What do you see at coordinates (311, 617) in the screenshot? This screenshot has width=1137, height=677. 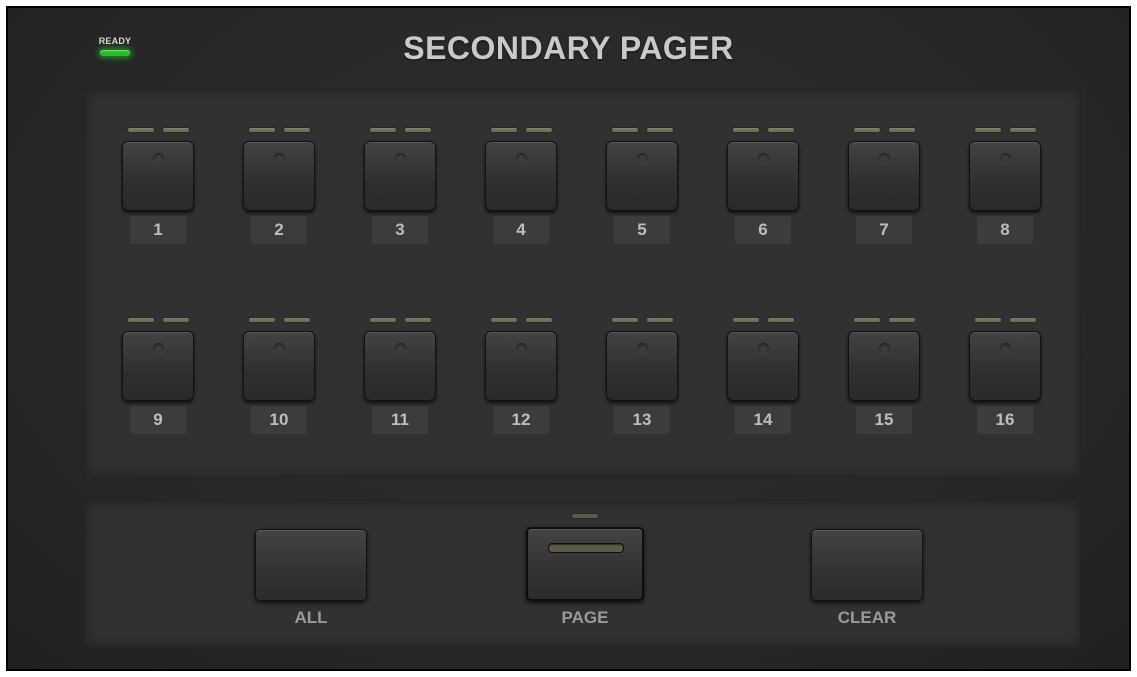 I see `all-label: ALL` at bounding box center [311, 617].